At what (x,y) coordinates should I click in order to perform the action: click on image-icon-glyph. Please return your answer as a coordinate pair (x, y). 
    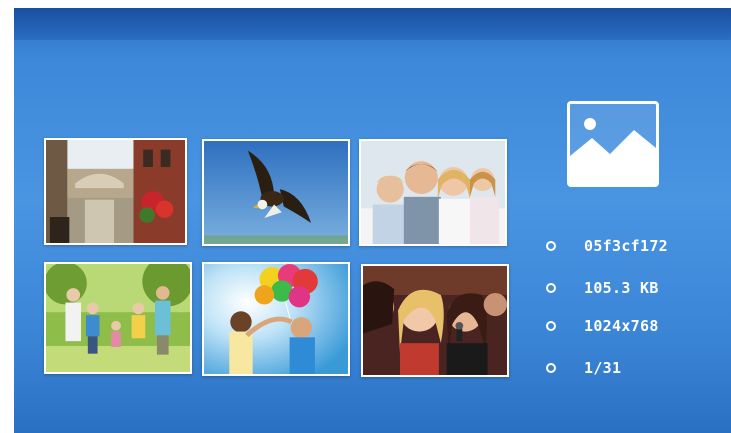
    Looking at the image, I should click on (613, 151).